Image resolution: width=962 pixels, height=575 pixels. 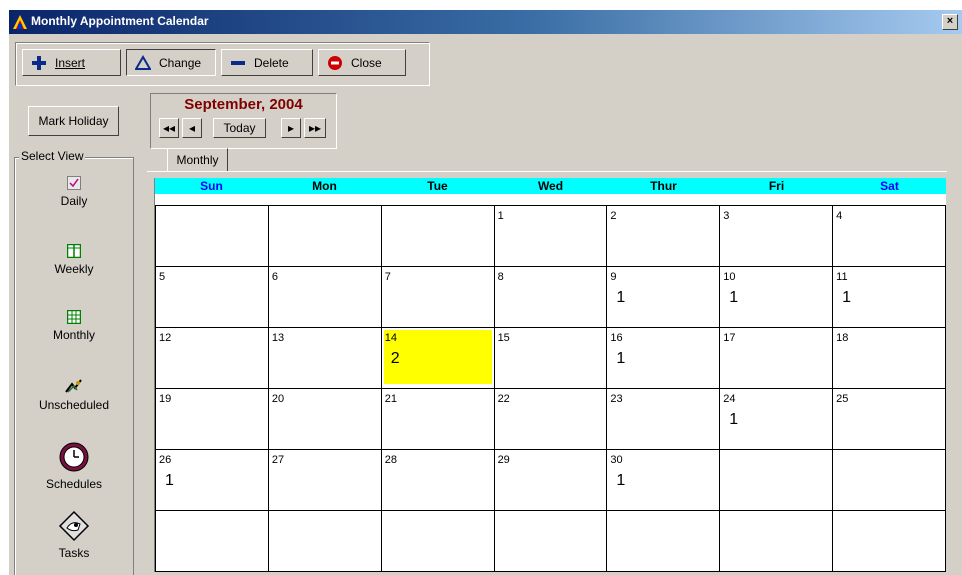 What do you see at coordinates (950, 22) in the screenshot?
I see `window-close-button: ×` at bounding box center [950, 22].